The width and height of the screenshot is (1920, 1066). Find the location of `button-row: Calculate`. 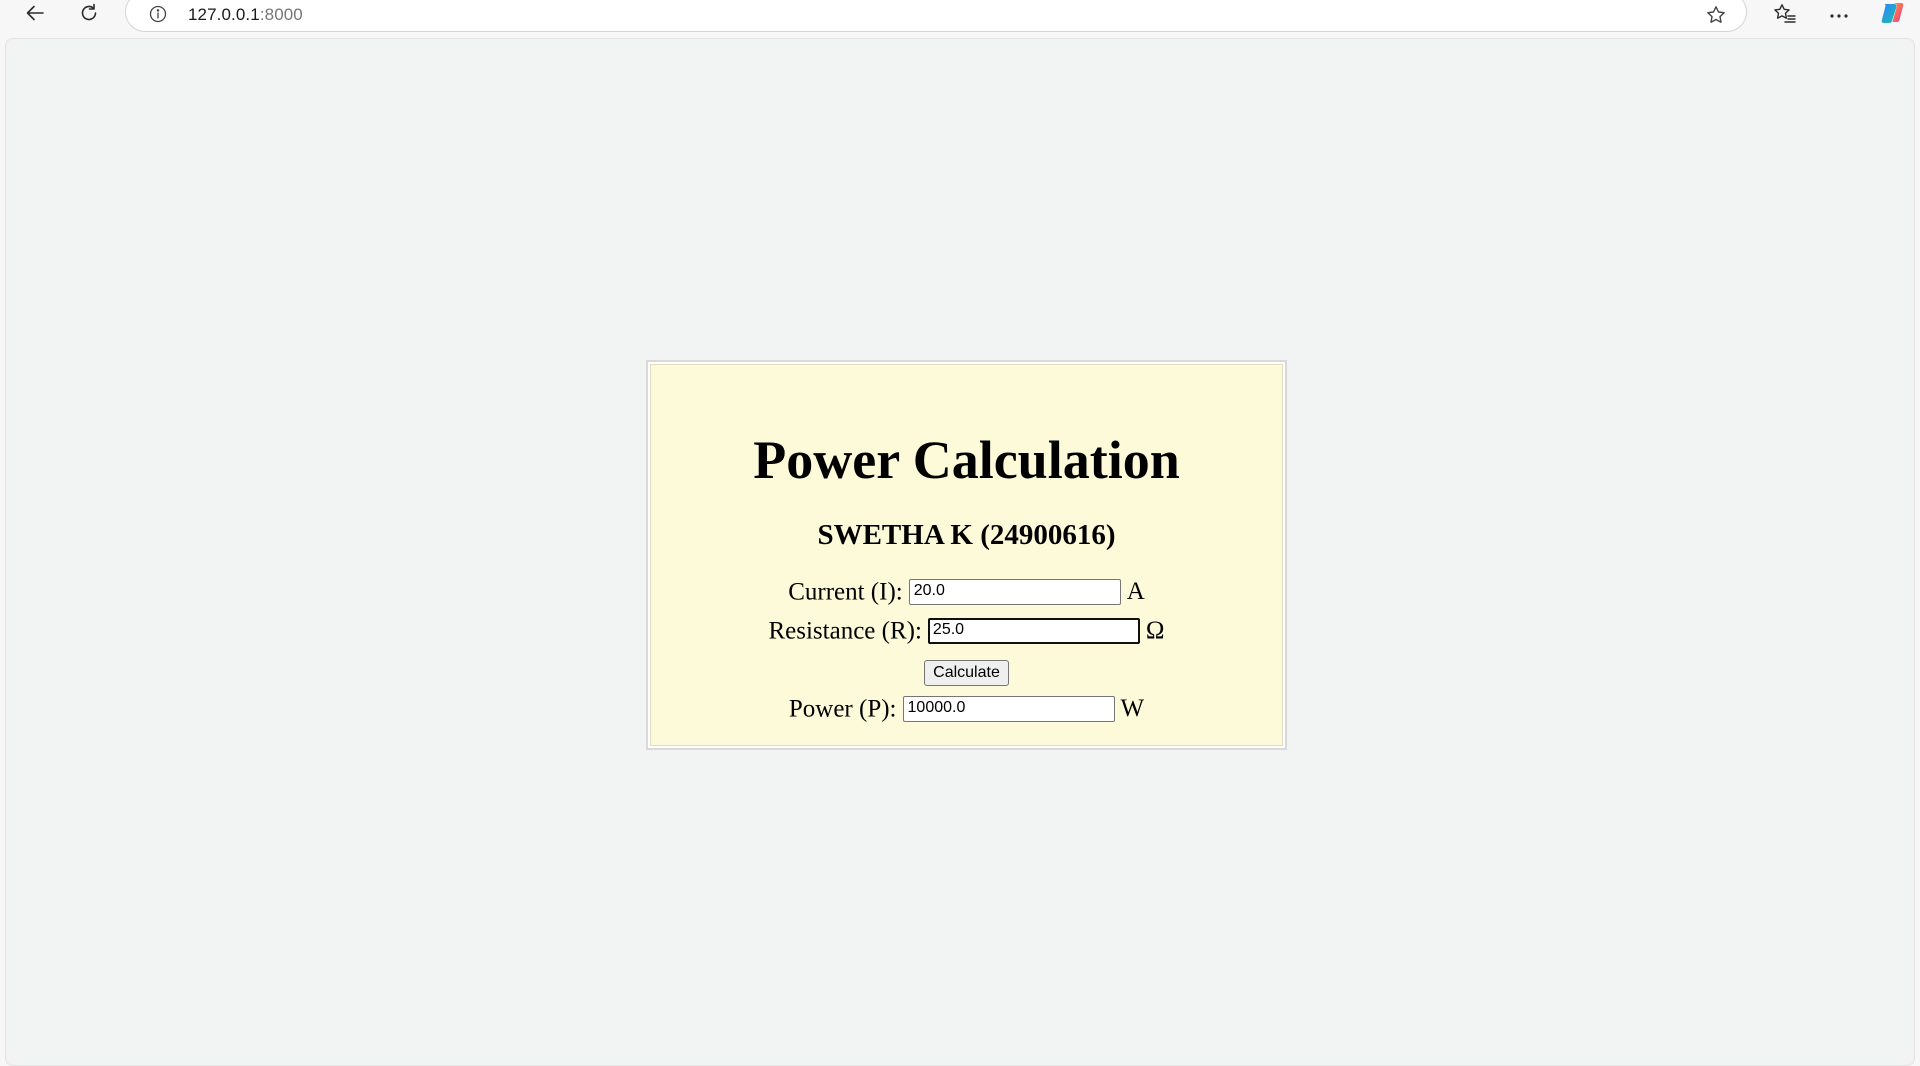

button-row: Calculate is located at coordinates (966, 673).